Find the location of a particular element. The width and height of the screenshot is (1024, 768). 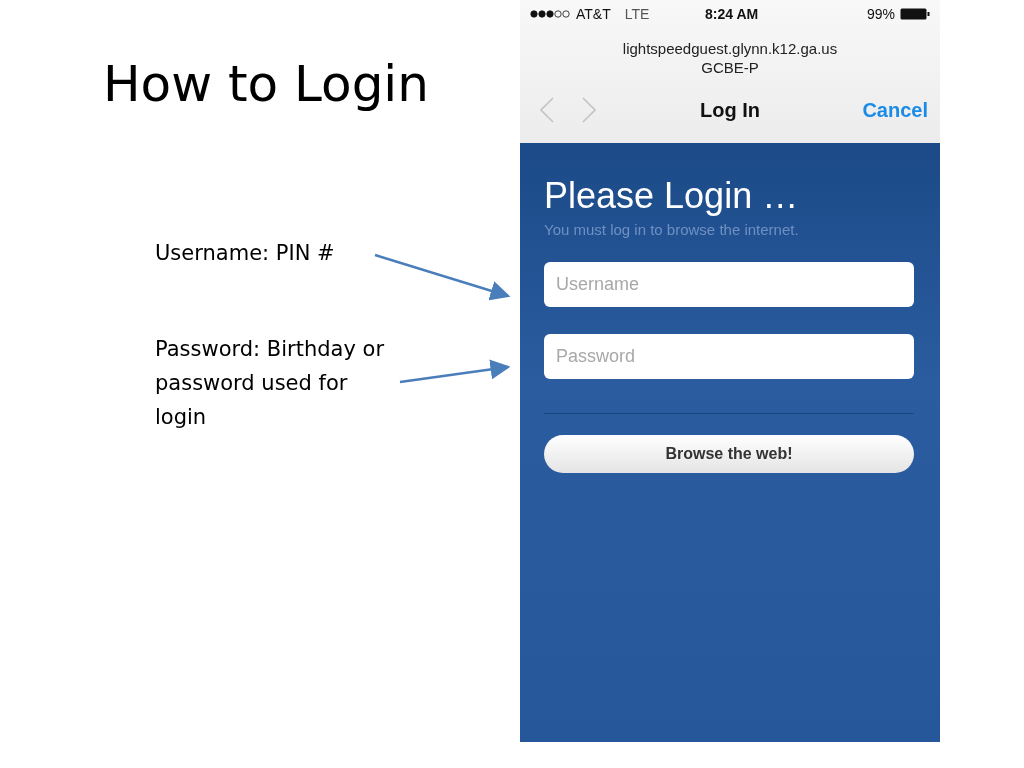

input-field: Username is located at coordinates (729, 284).